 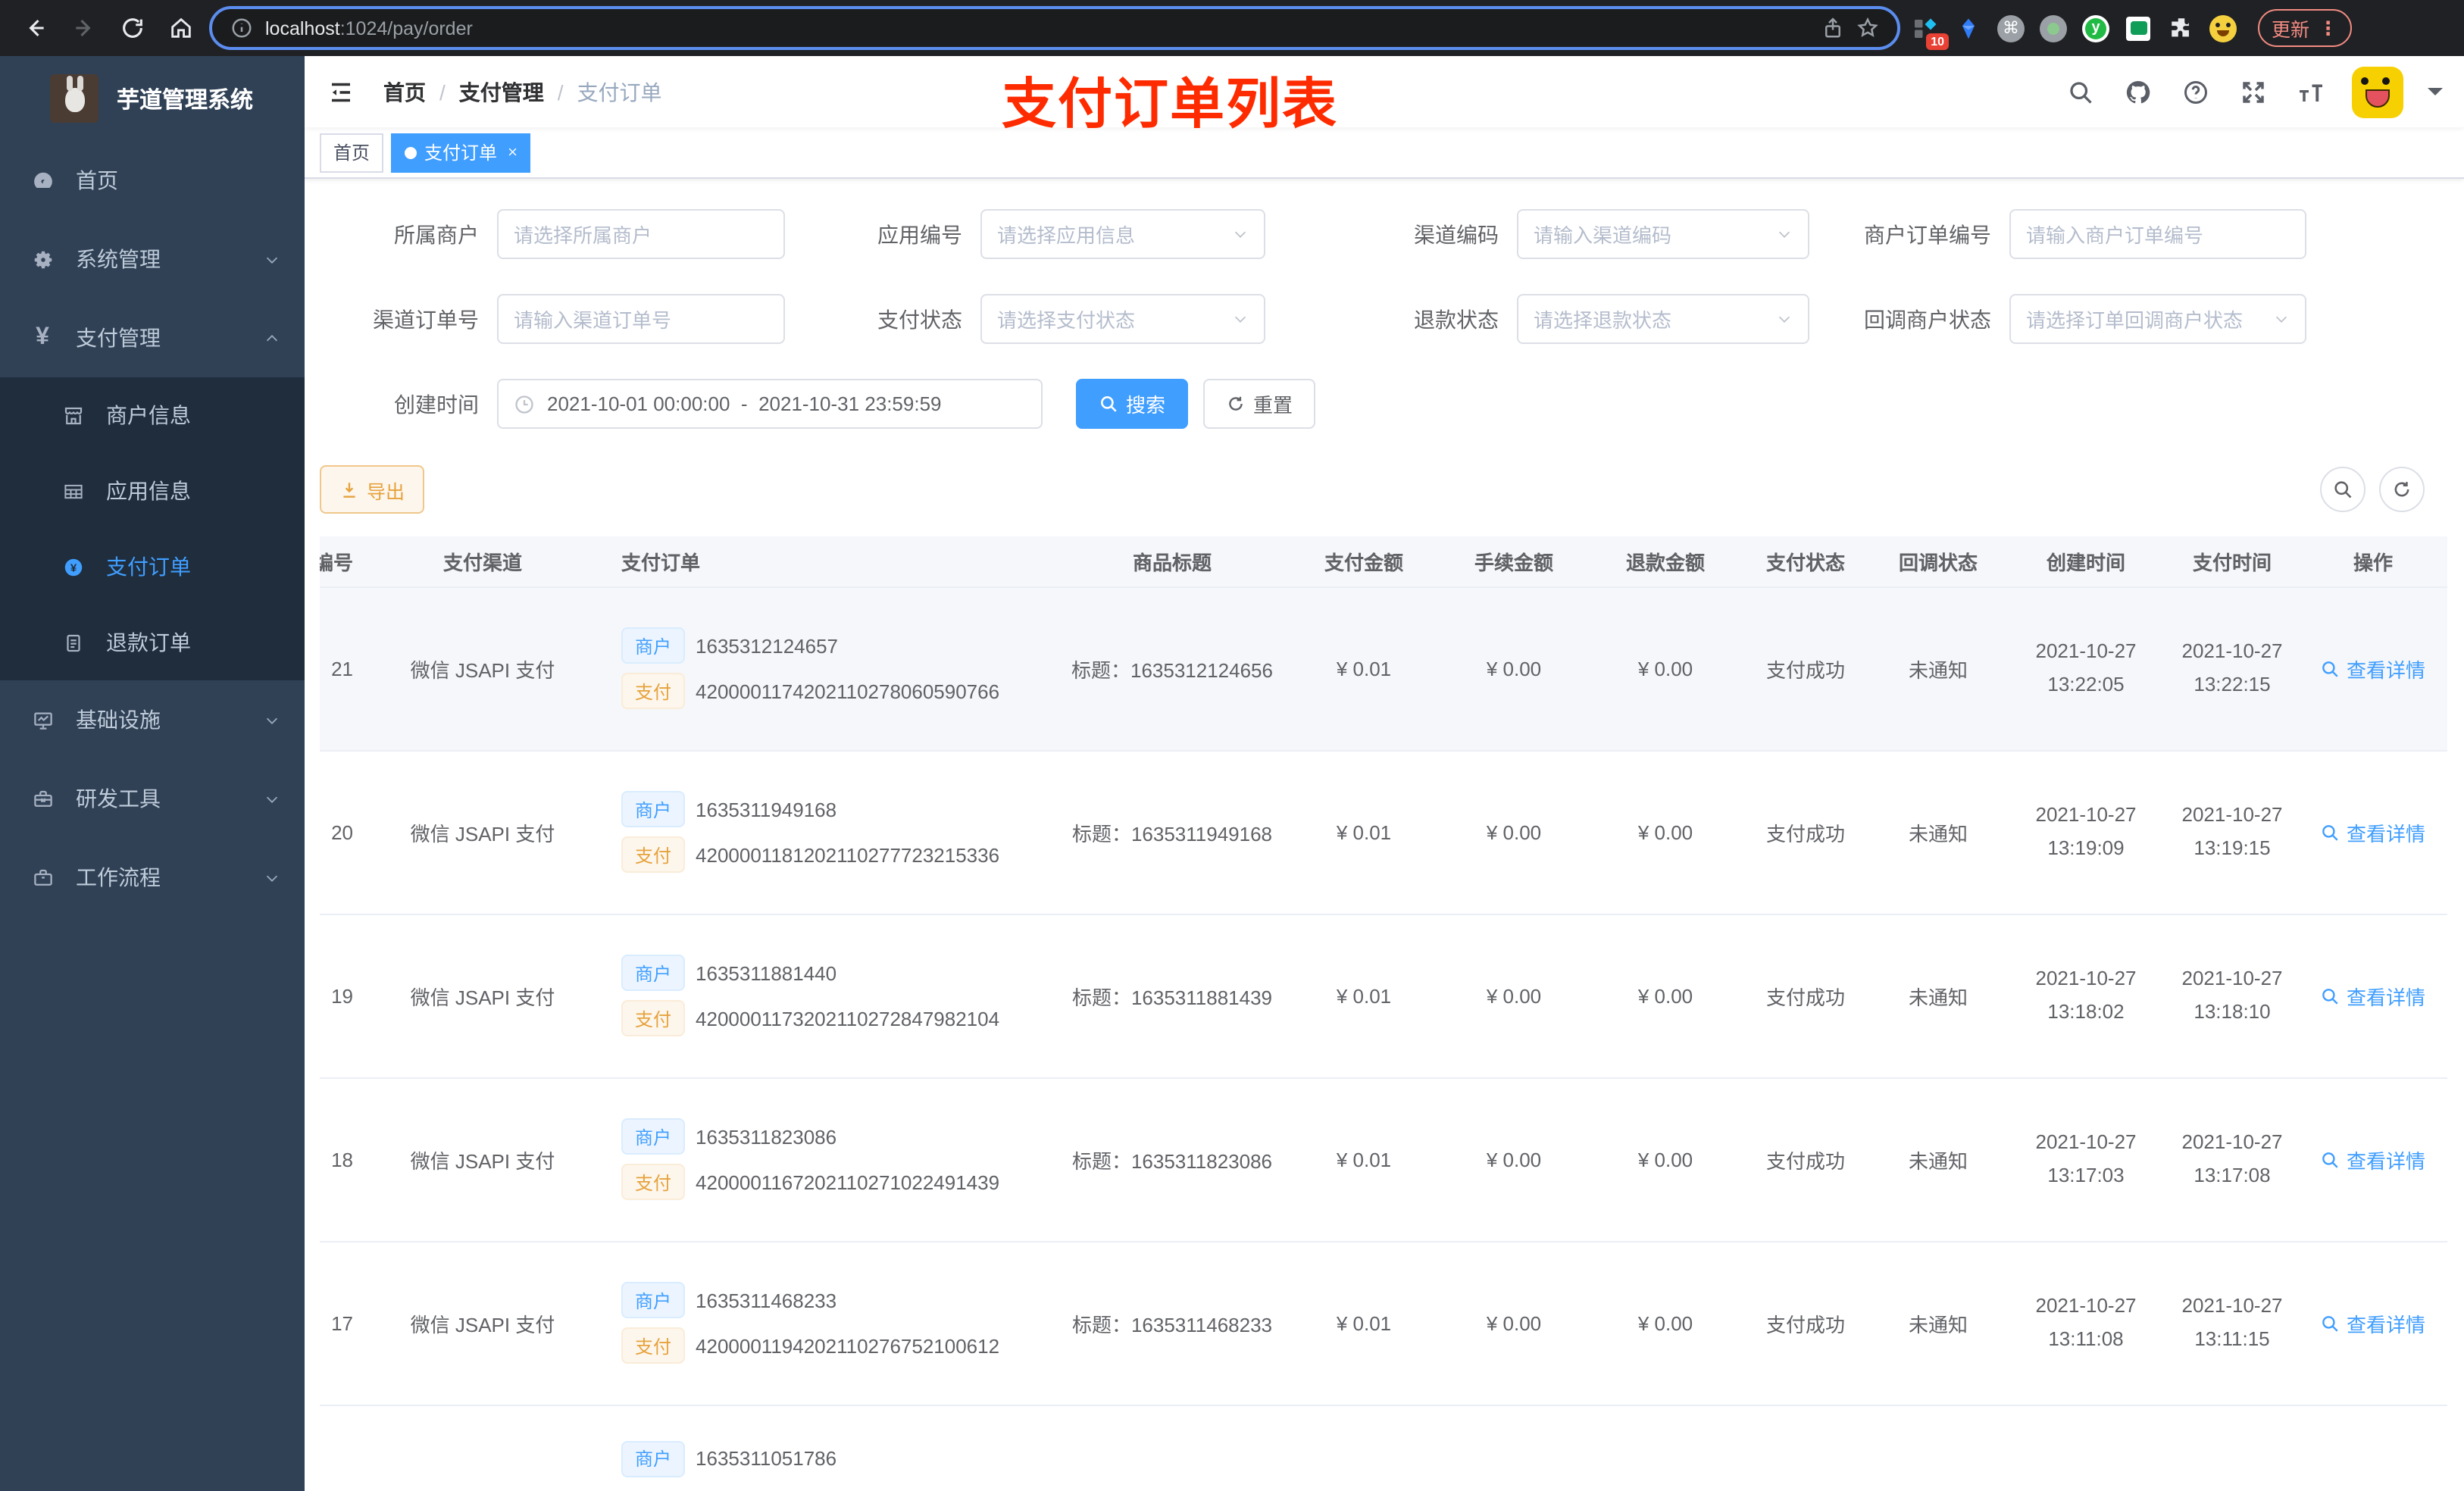 What do you see at coordinates (2080, 91) in the screenshot?
I see `search-icon` at bounding box center [2080, 91].